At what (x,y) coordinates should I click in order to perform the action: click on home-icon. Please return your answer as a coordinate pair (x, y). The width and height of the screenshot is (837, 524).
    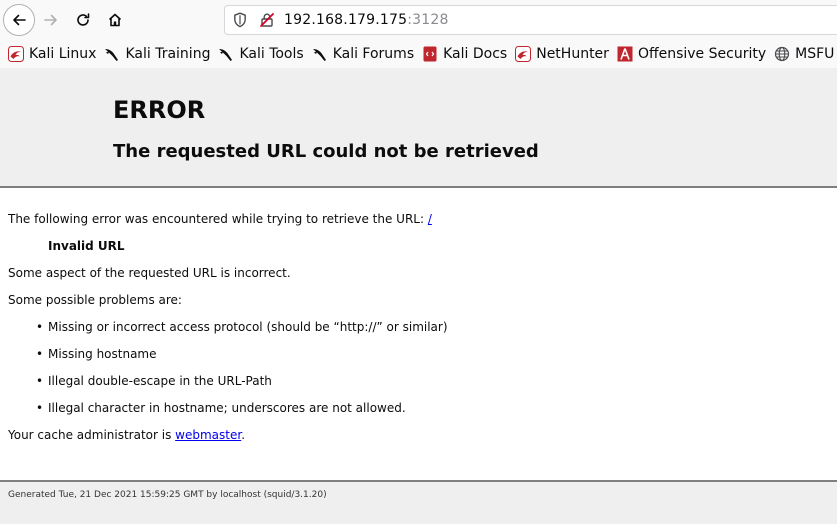
    Looking at the image, I should click on (115, 20).